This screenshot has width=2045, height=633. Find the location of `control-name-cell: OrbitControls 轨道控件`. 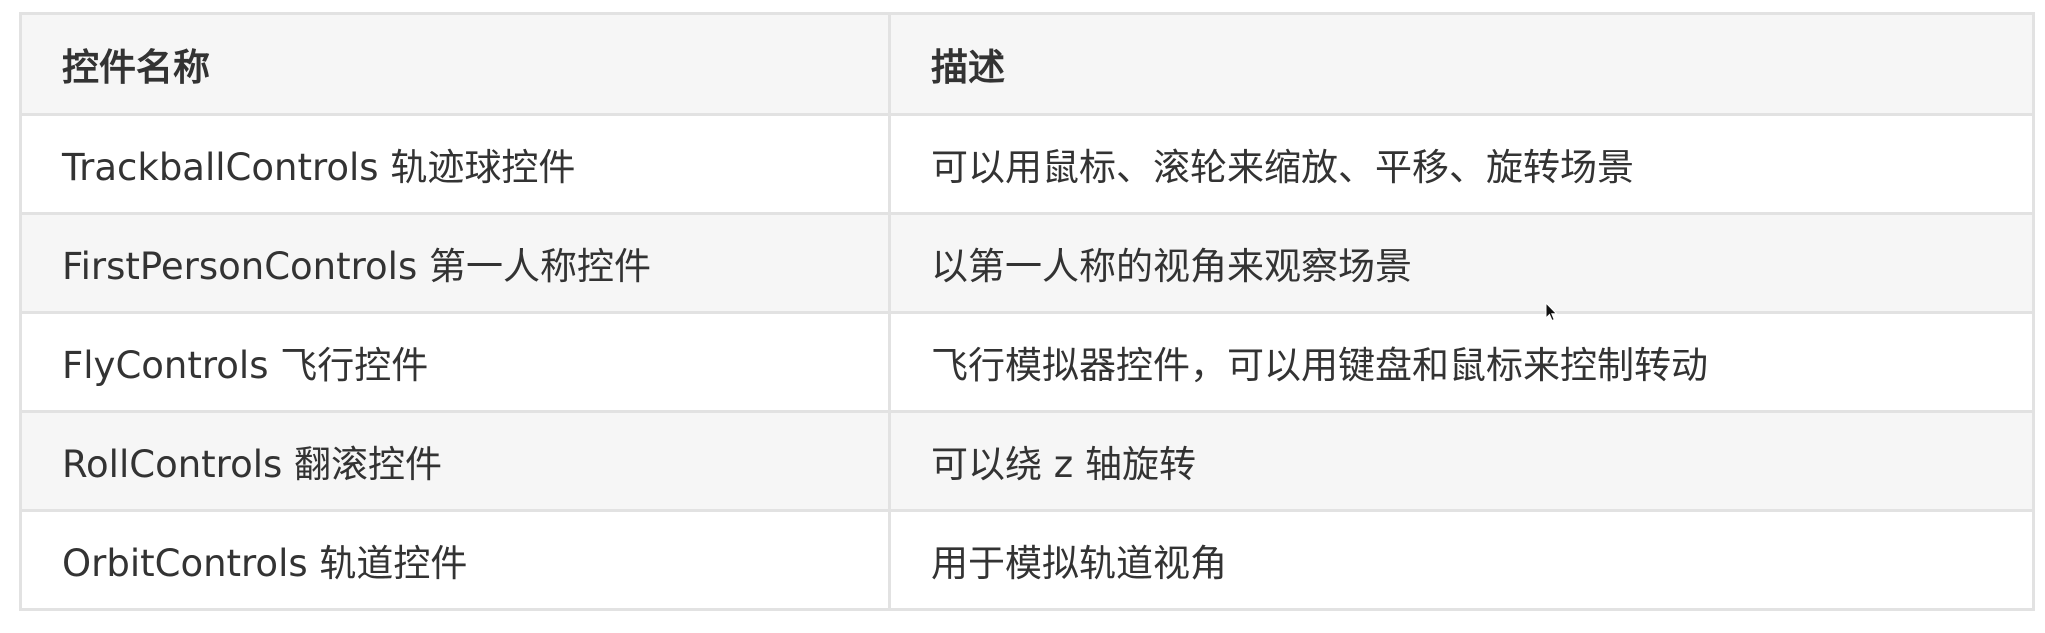

control-name-cell: OrbitControls 轨道控件 is located at coordinates (455, 560).